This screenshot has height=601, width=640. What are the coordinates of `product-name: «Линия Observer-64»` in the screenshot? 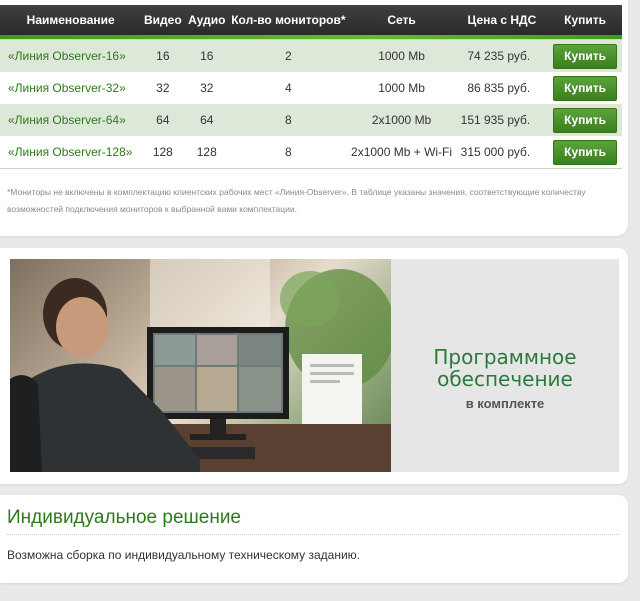 It's located at (71, 120).